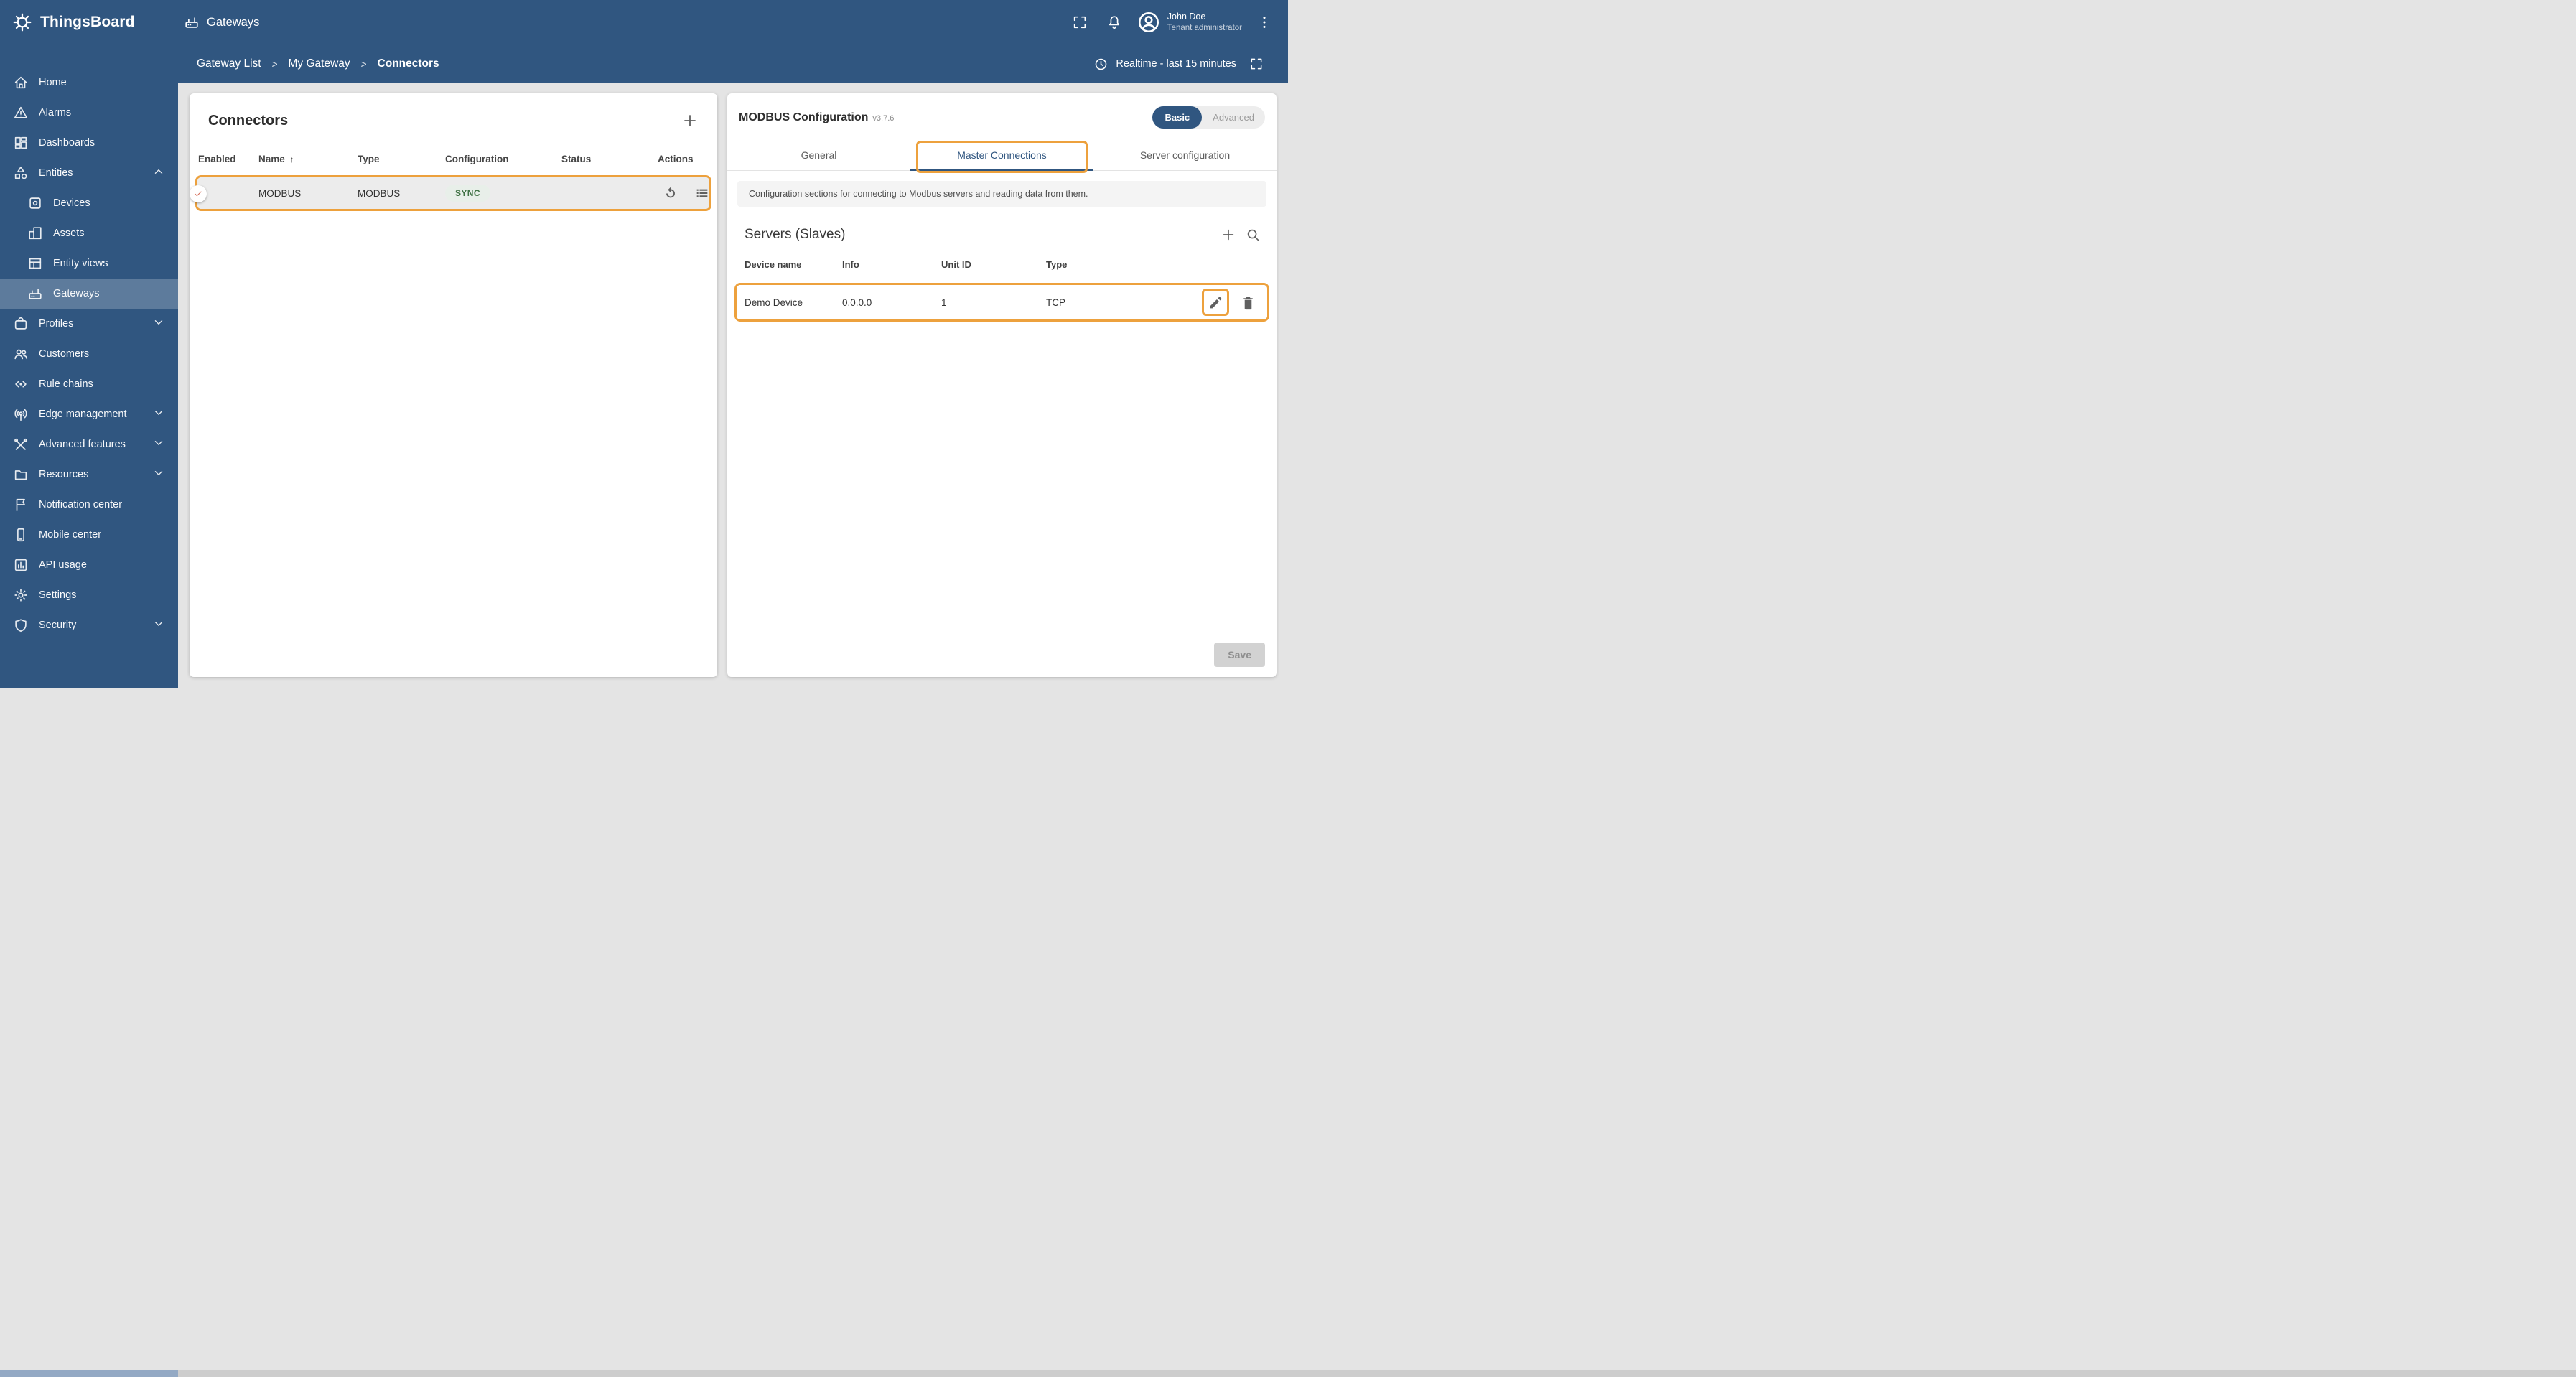 Image resolution: width=2576 pixels, height=1377 pixels. Describe the element at coordinates (89, 595) in the screenshot. I see `sidebar-item-settings: Settings` at that location.